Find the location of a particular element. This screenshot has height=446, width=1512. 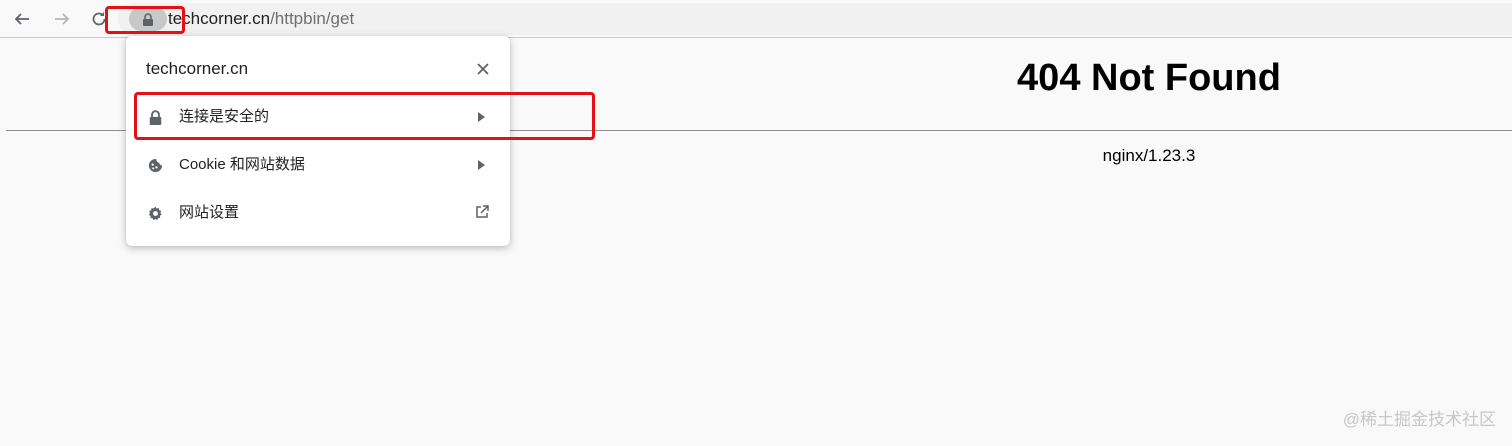

highlight-box-connection is located at coordinates (364, 116).